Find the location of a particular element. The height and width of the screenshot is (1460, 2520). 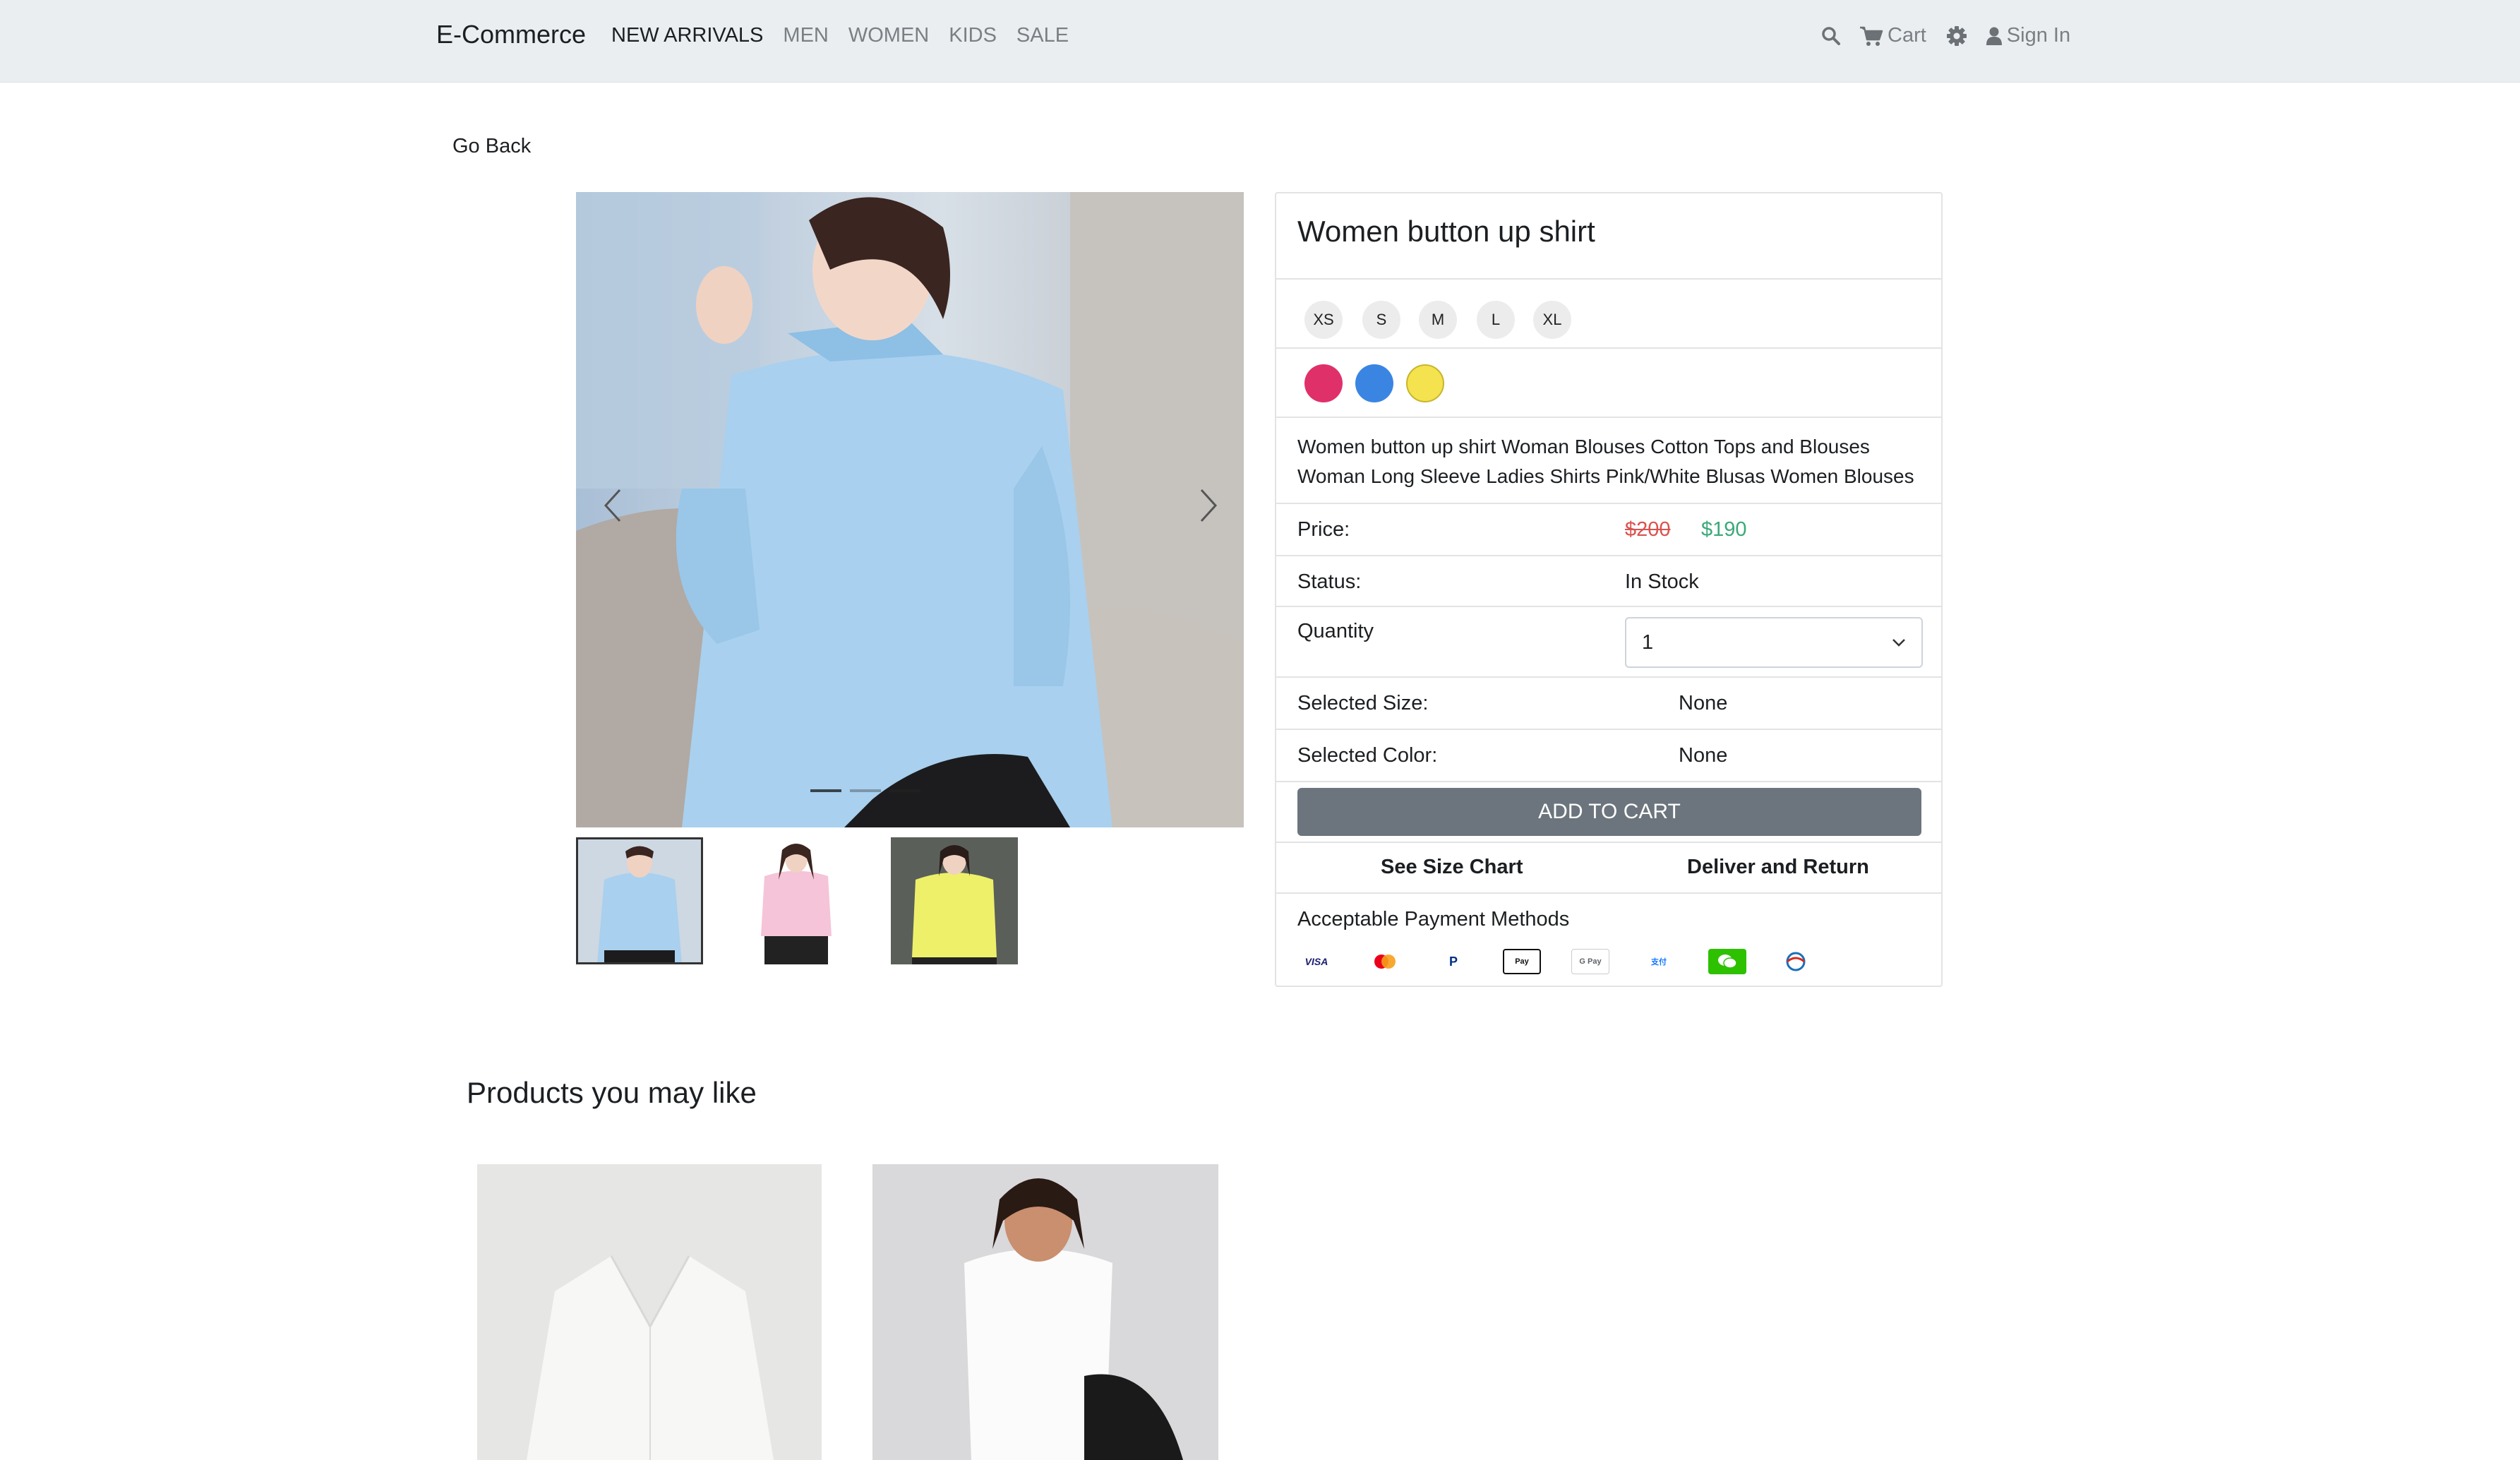

unionpay-icon is located at coordinates (1796, 961).